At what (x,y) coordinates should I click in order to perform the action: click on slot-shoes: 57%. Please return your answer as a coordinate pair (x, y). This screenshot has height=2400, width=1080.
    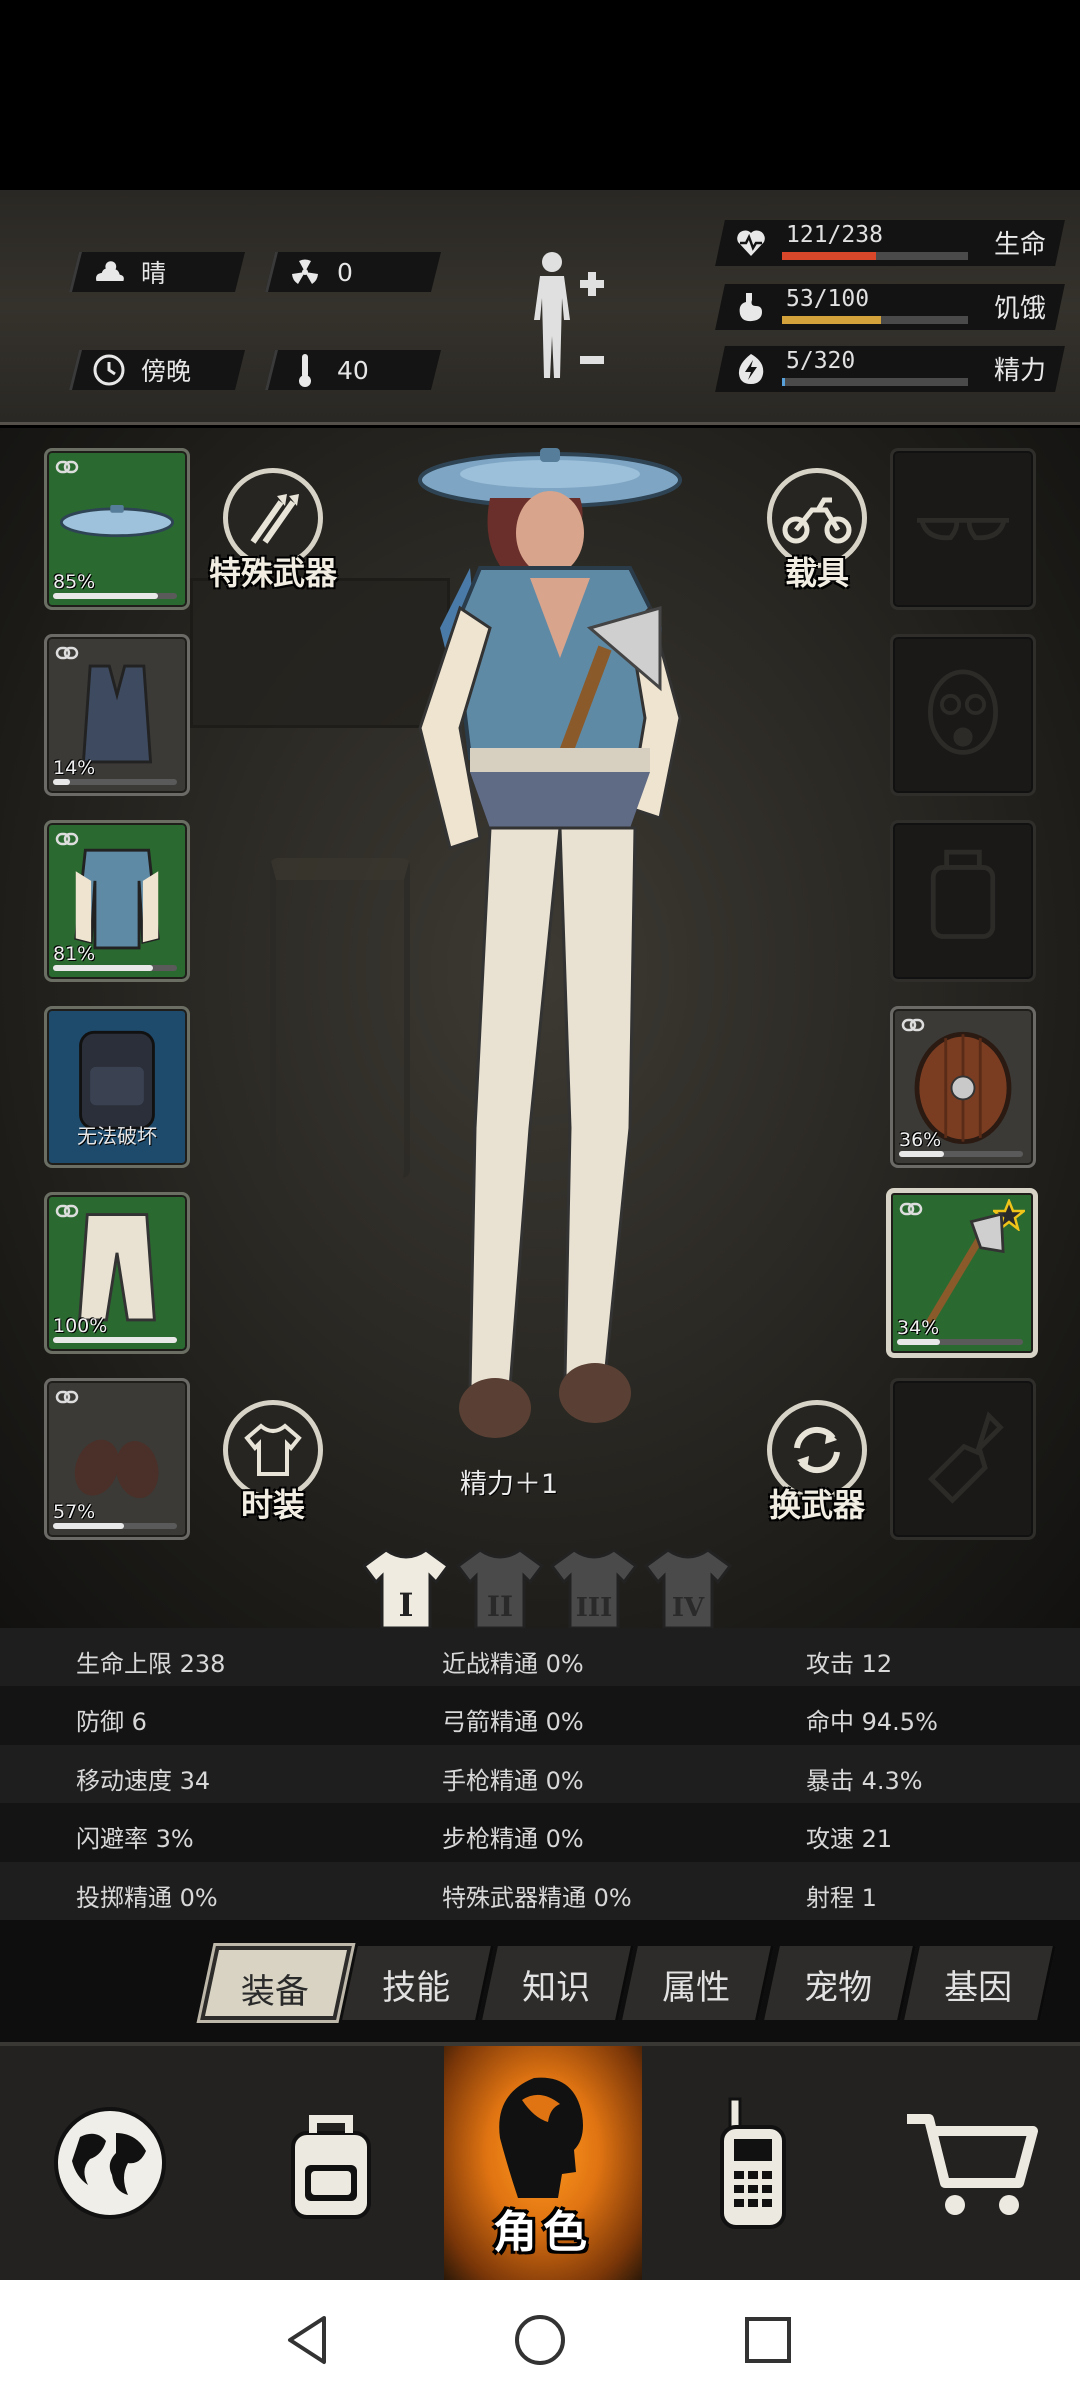
    Looking at the image, I should click on (117, 1459).